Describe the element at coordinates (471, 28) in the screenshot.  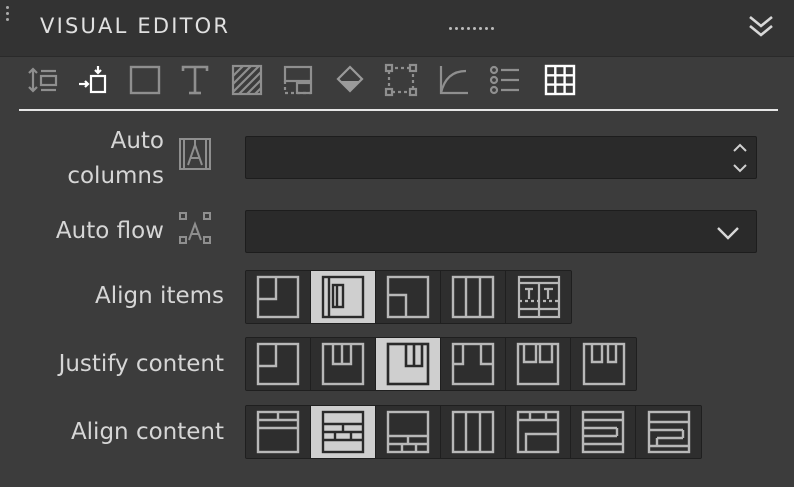
I see `drag-handle-icon` at that location.